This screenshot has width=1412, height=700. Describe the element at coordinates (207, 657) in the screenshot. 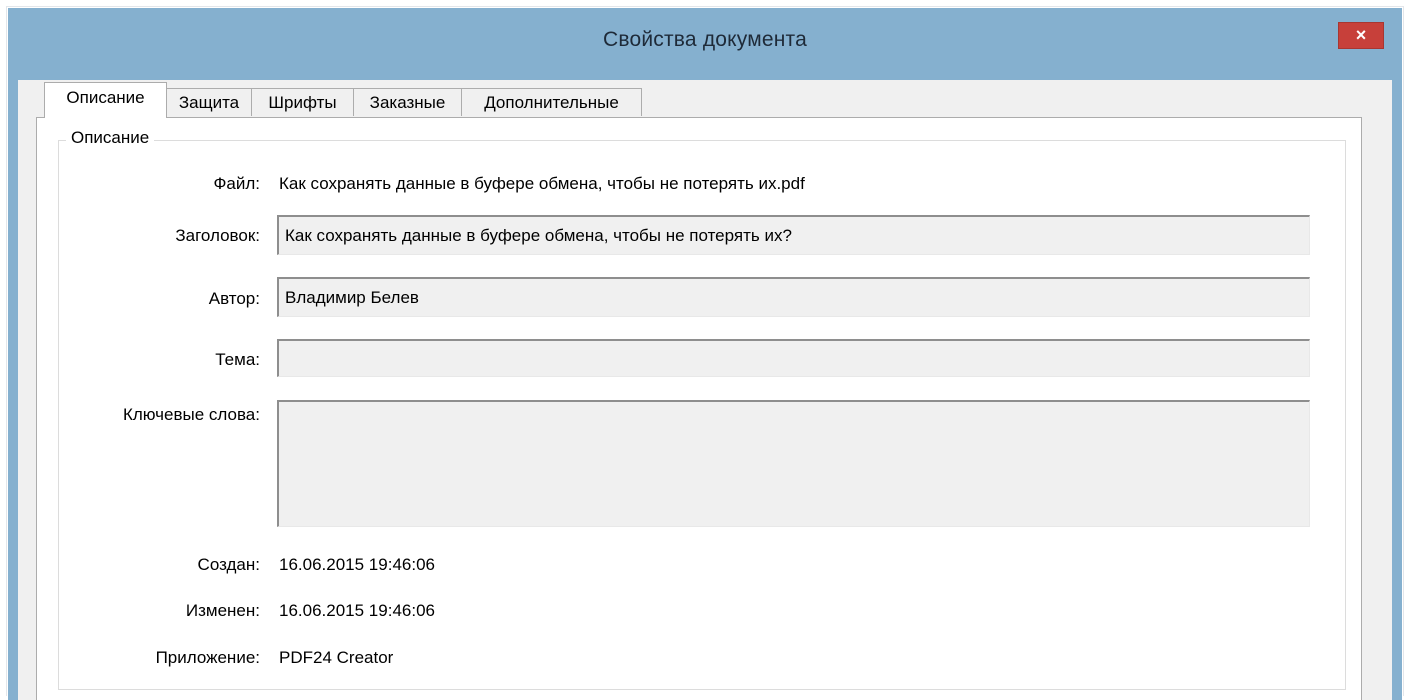

I see `application-label: Приложение:` at that location.